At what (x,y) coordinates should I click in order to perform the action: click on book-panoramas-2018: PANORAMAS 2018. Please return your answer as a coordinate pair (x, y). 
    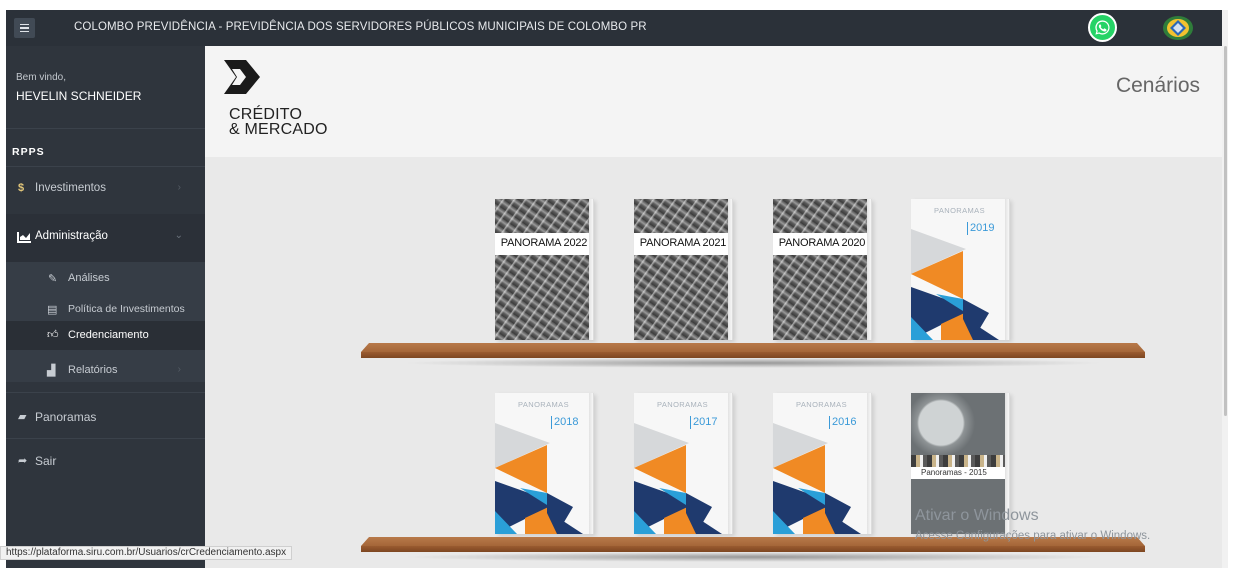
    Looking at the image, I should click on (544, 463).